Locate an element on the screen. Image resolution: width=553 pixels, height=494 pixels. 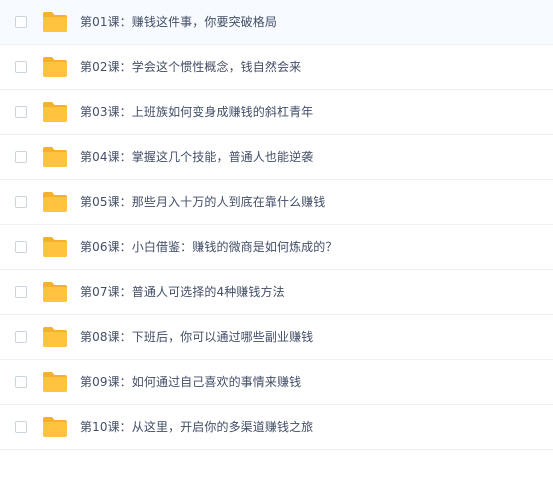
file-name: 第01课：赚钱这件事，你要突破格局 is located at coordinates (178, 22).